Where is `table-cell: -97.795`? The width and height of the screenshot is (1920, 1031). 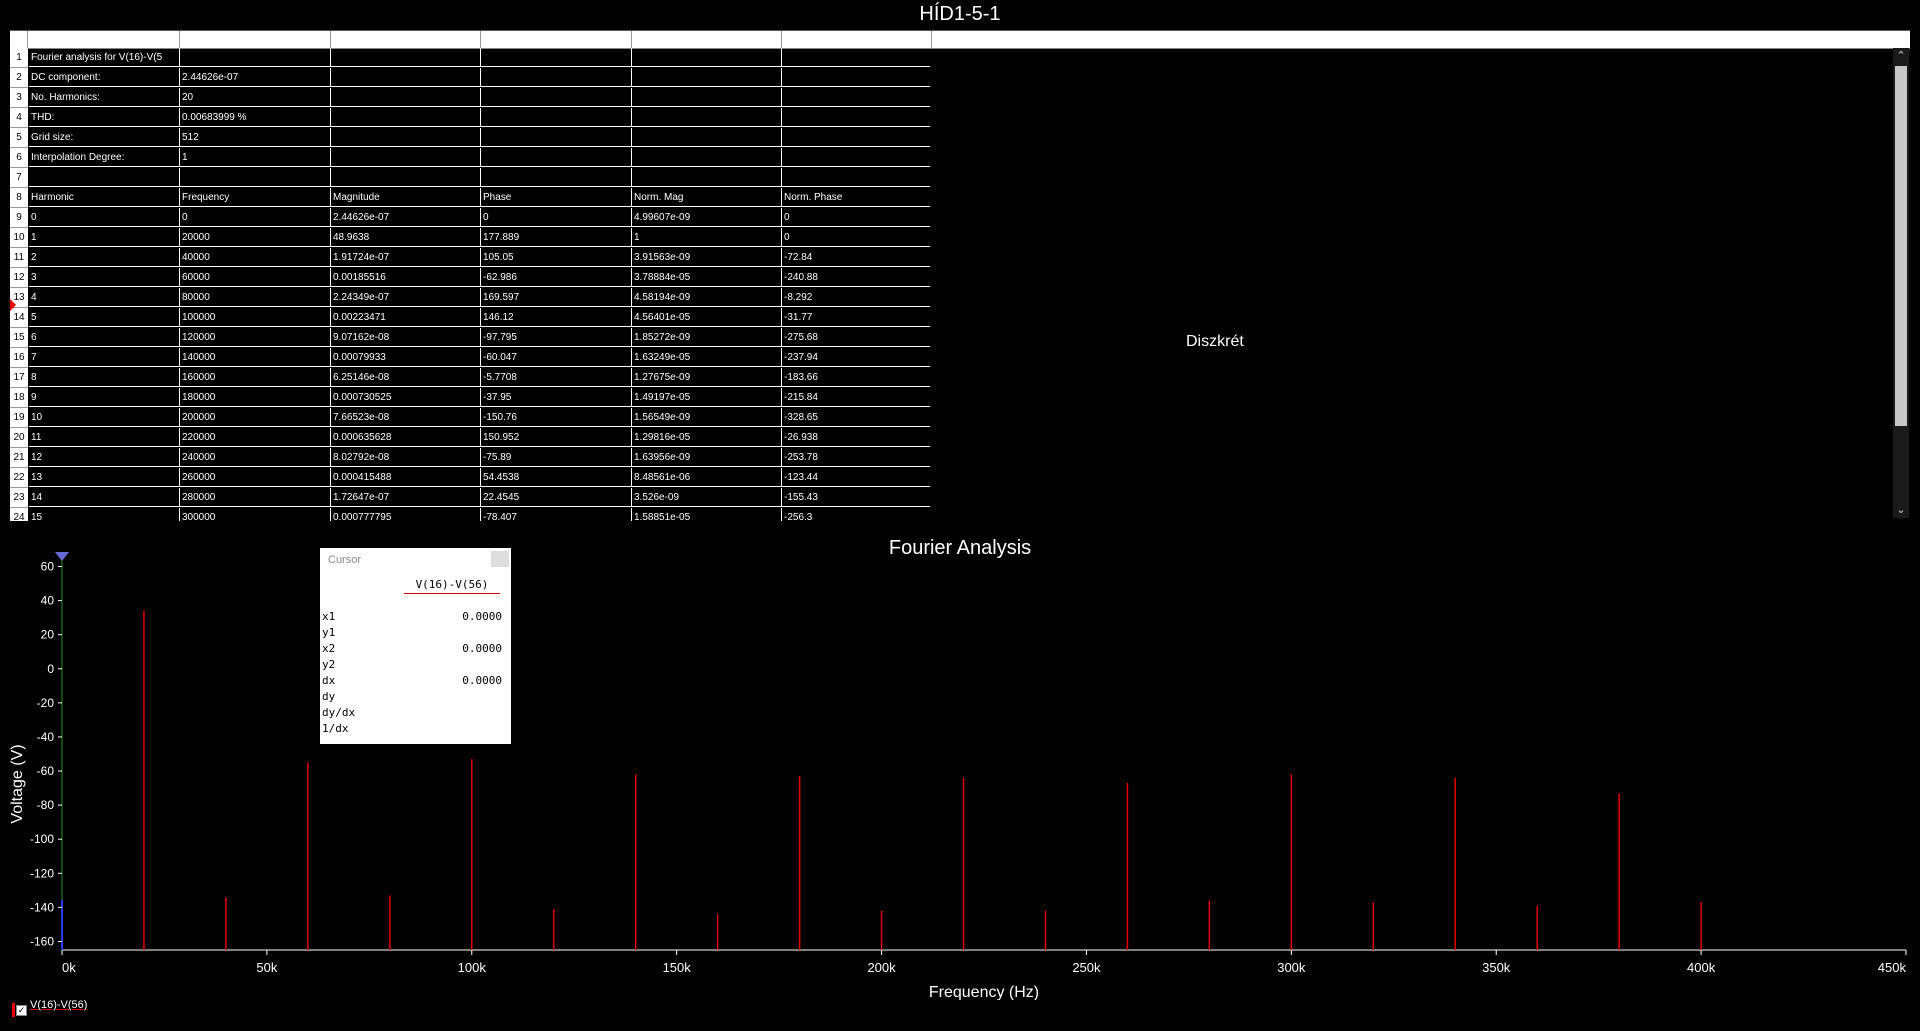
table-cell: -97.795 is located at coordinates (556, 337).